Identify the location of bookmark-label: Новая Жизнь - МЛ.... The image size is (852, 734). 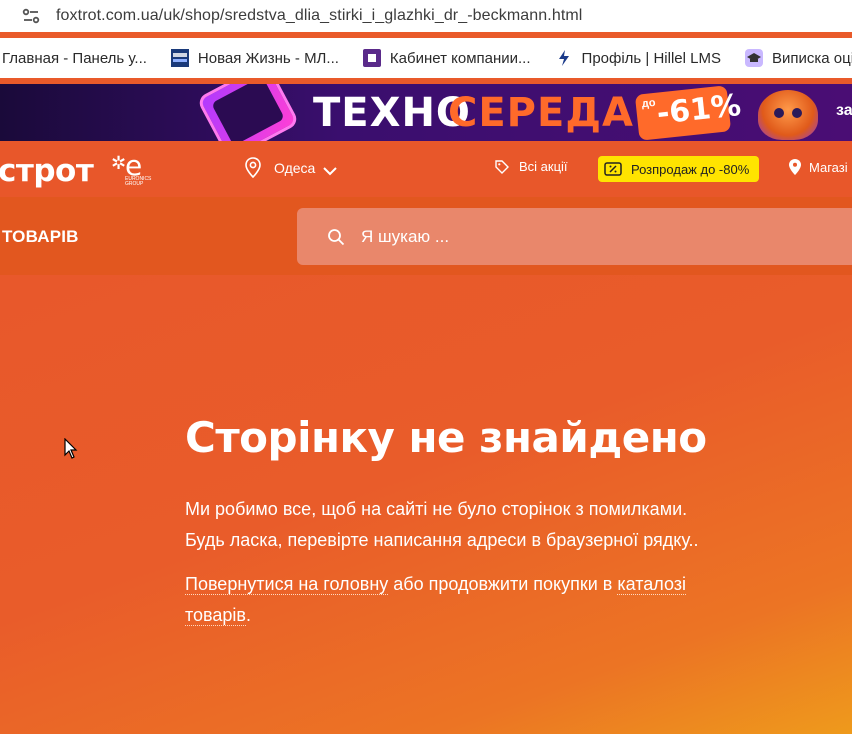
(268, 58).